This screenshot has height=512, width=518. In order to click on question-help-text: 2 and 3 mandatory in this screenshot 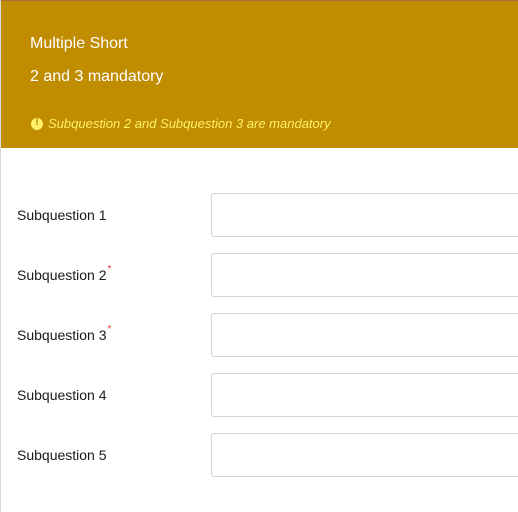, I will do `click(97, 76)`.